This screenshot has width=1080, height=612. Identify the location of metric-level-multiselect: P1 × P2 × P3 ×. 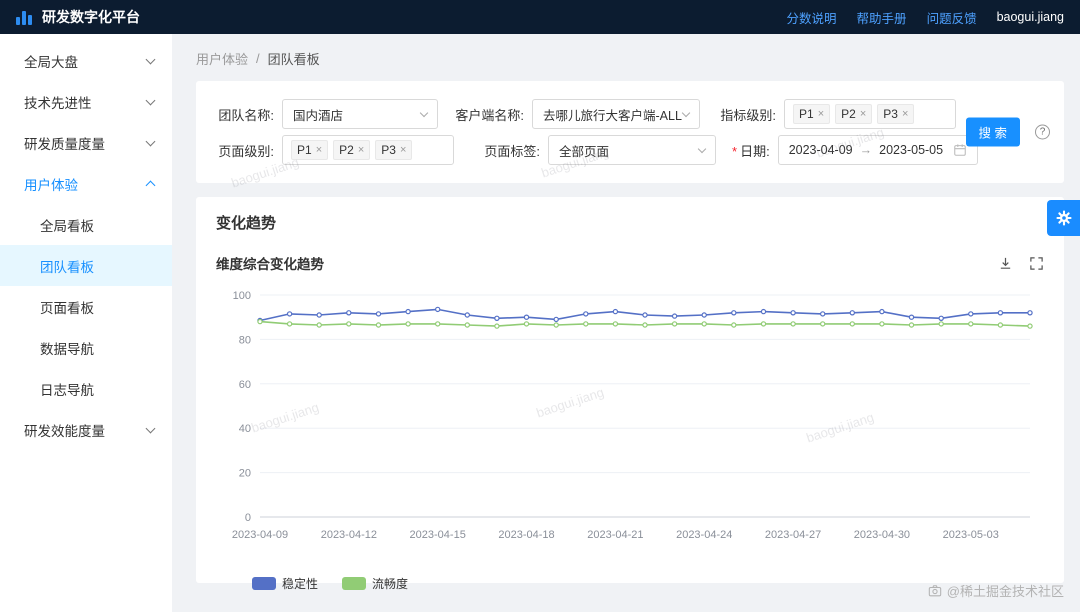
(870, 114).